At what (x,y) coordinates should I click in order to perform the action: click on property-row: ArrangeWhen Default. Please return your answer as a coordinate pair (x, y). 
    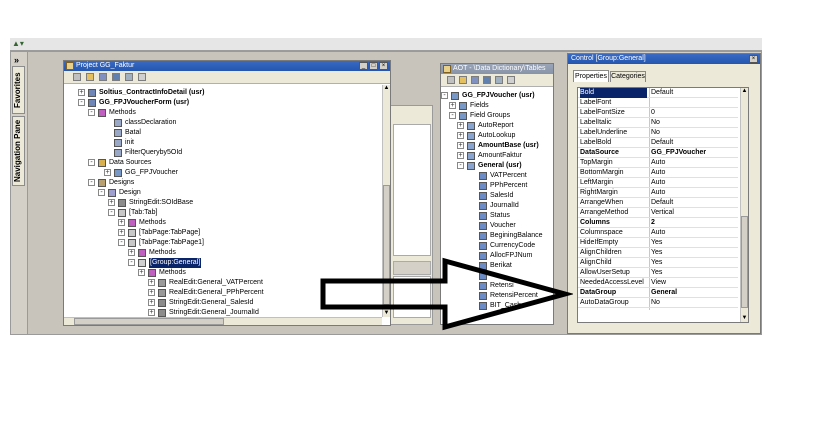
    Looking at the image, I should click on (658, 203).